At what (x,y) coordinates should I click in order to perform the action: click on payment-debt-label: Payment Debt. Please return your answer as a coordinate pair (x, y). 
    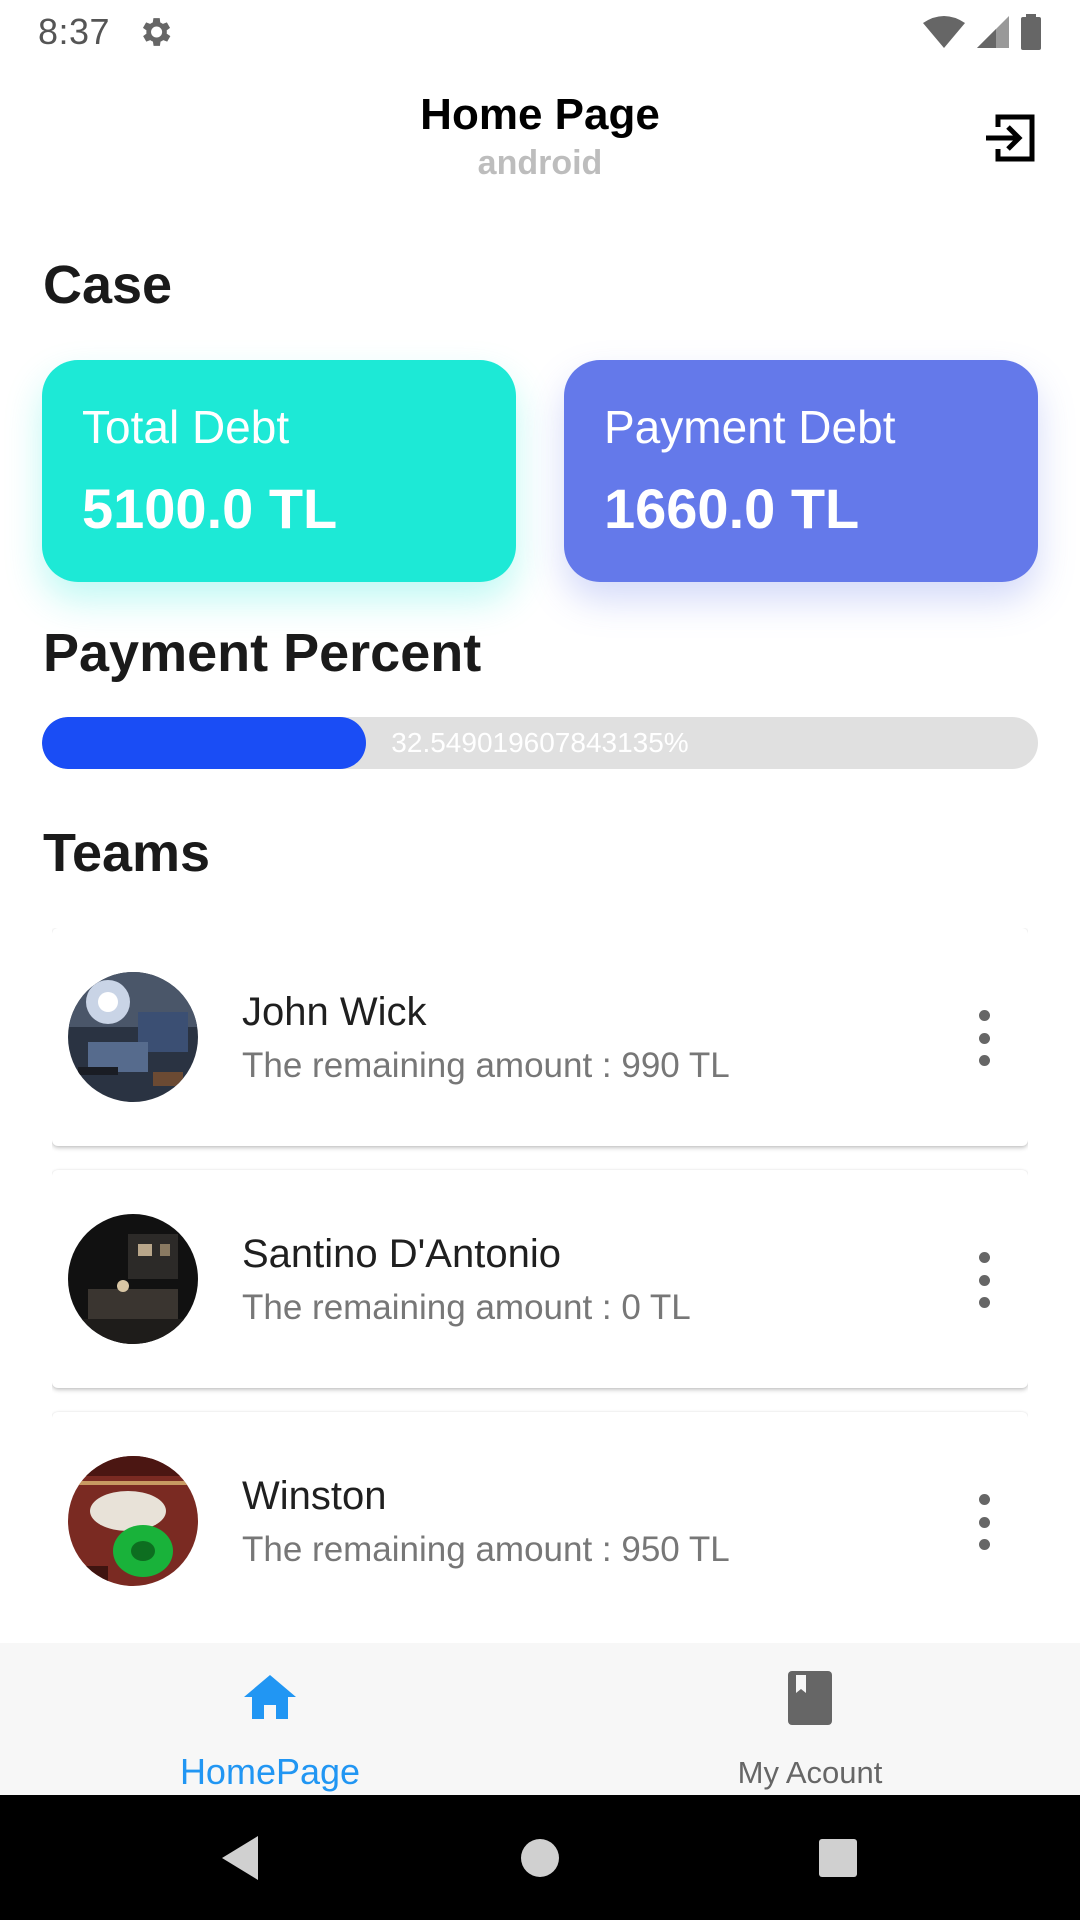
    Looking at the image, I should click on (750, 427).